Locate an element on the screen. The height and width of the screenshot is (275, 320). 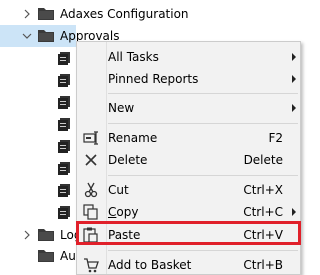
menu-item-shortcut: Delete is located at coordinates (263, 160).